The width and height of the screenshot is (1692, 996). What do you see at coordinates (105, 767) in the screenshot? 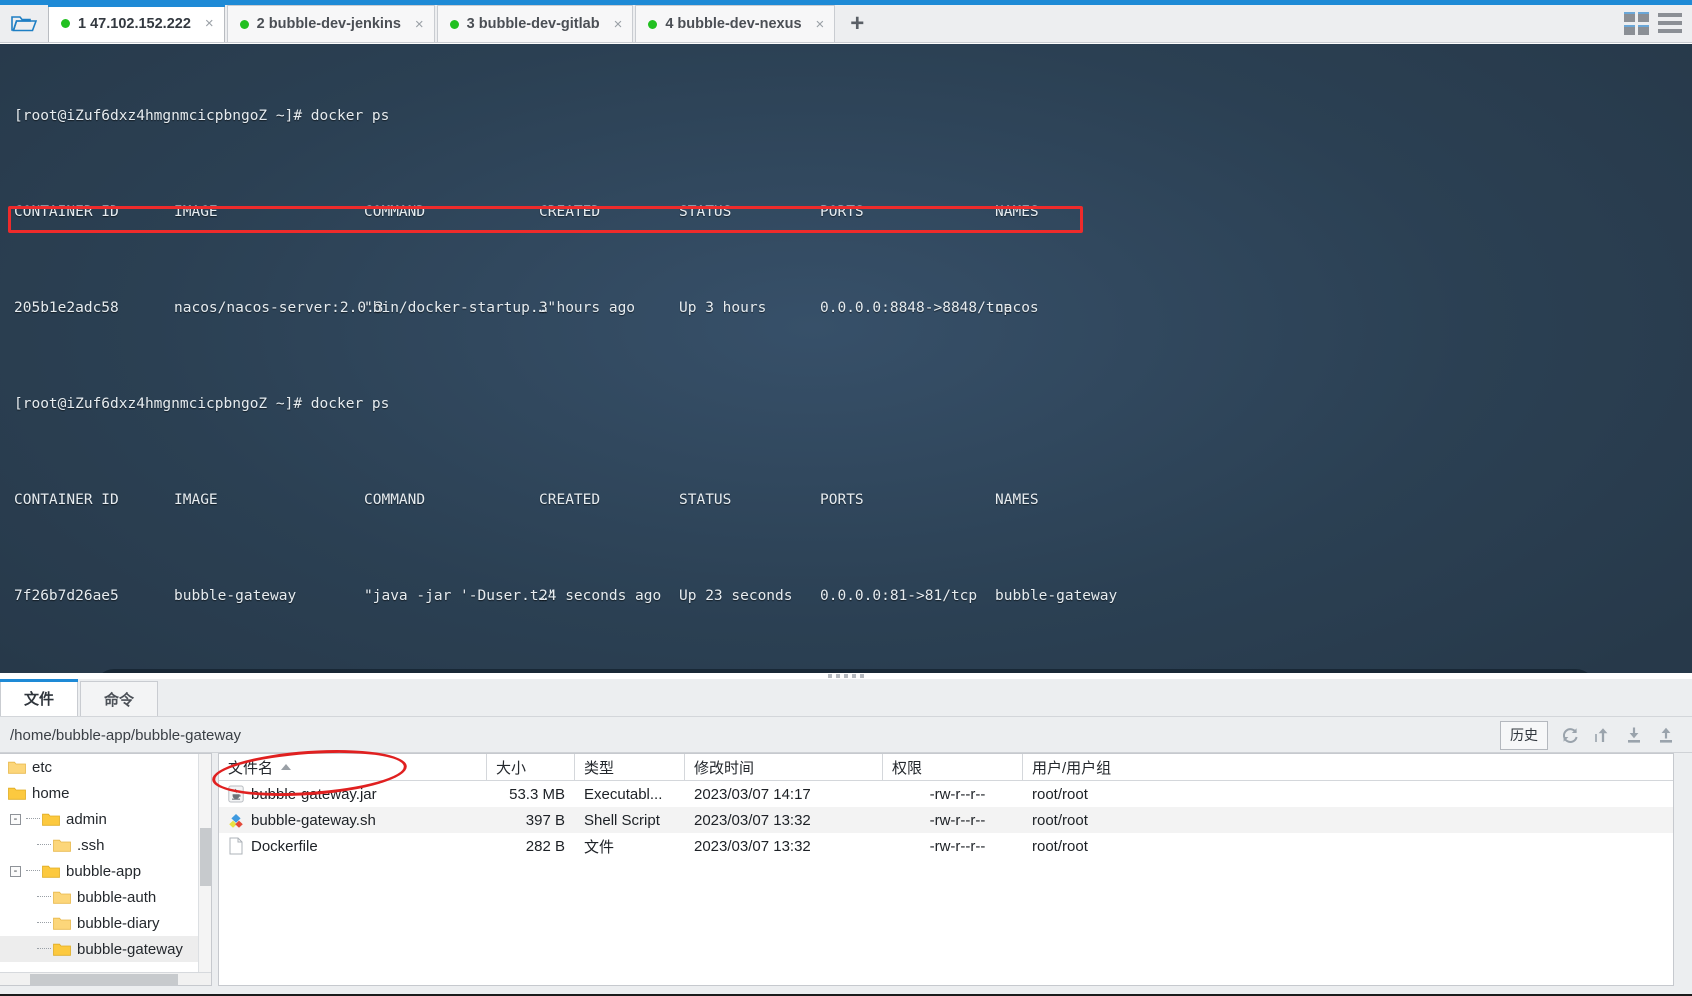
I see `tree-node-etc: etc` at bounding box center [105, 767].